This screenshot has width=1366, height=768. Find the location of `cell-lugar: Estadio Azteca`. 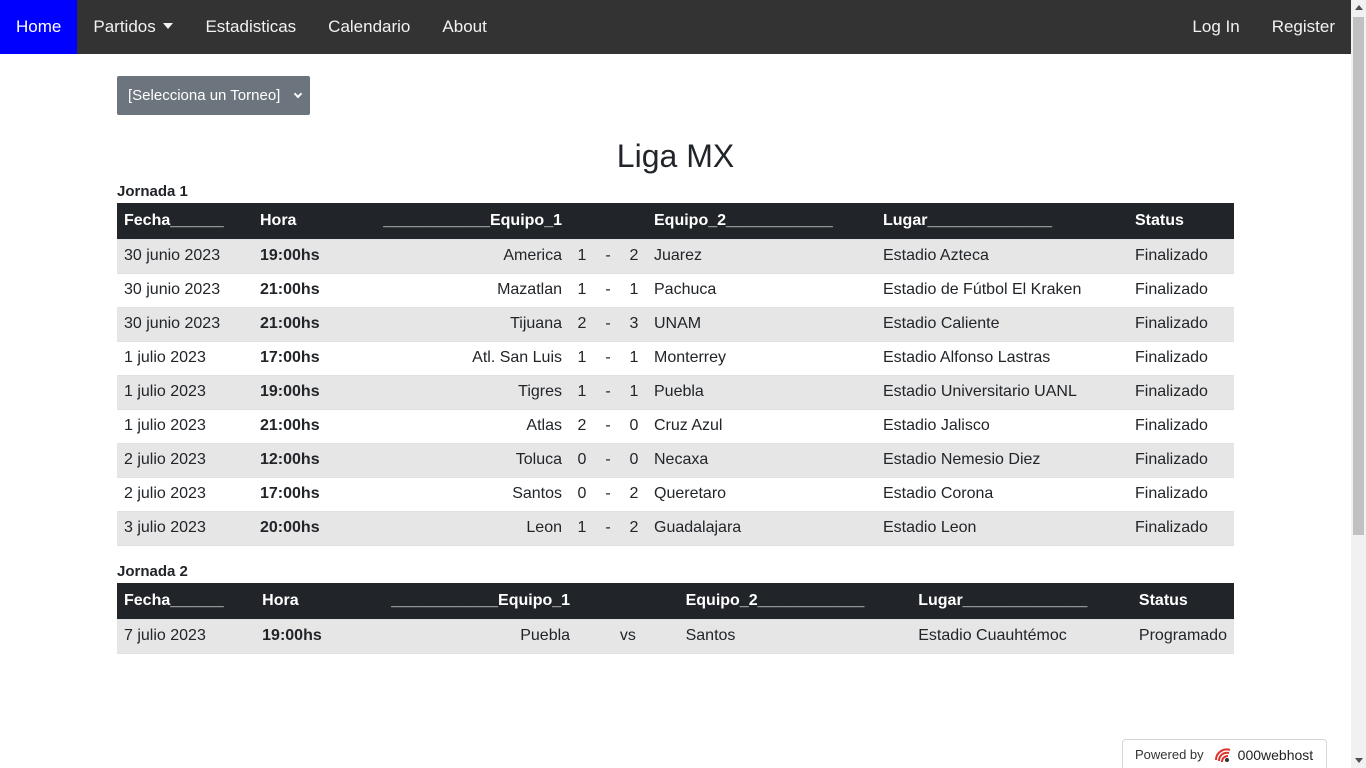

cell-lugar: Estadio Azteca is located at coordinates (1002, 255).